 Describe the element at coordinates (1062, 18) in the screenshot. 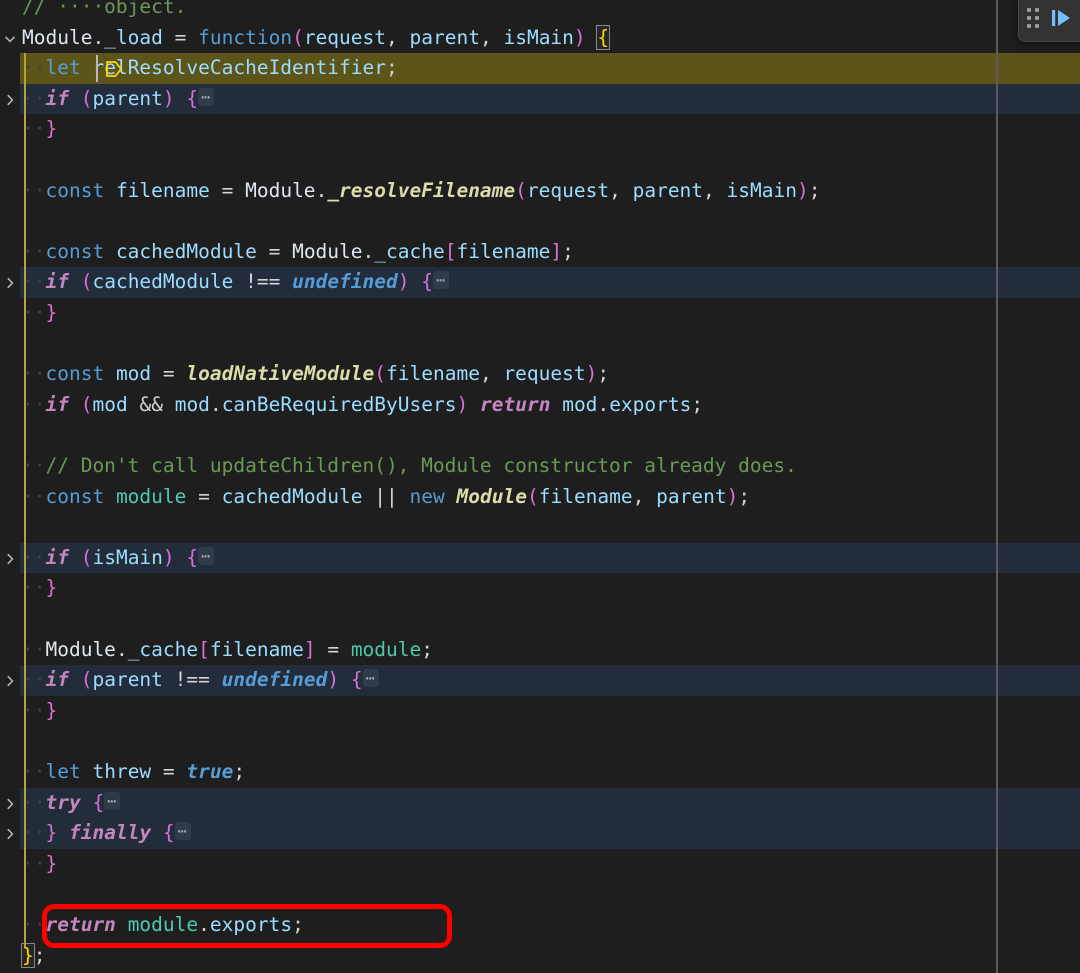

I see `debug-continue-icon` at that location.